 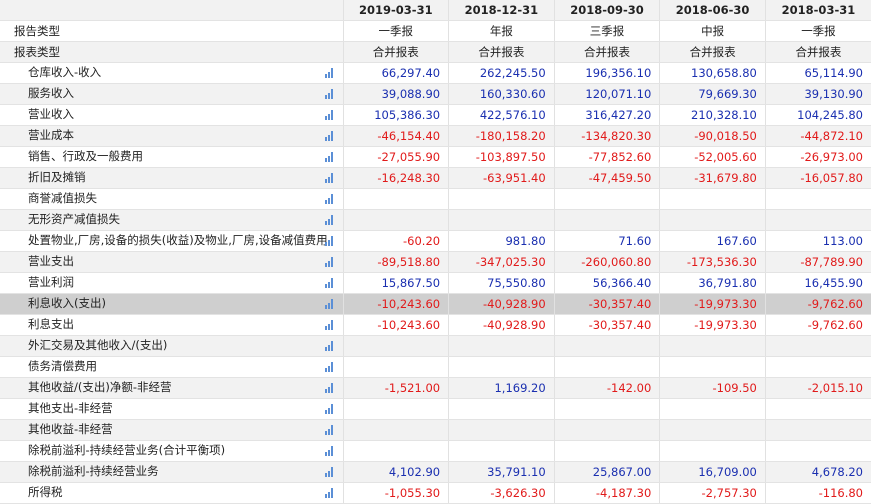 What do you see at coordinates (817, 73) in the screenshot?
I see `value-cell: 65,114.90` at bounding box center [817, 73].